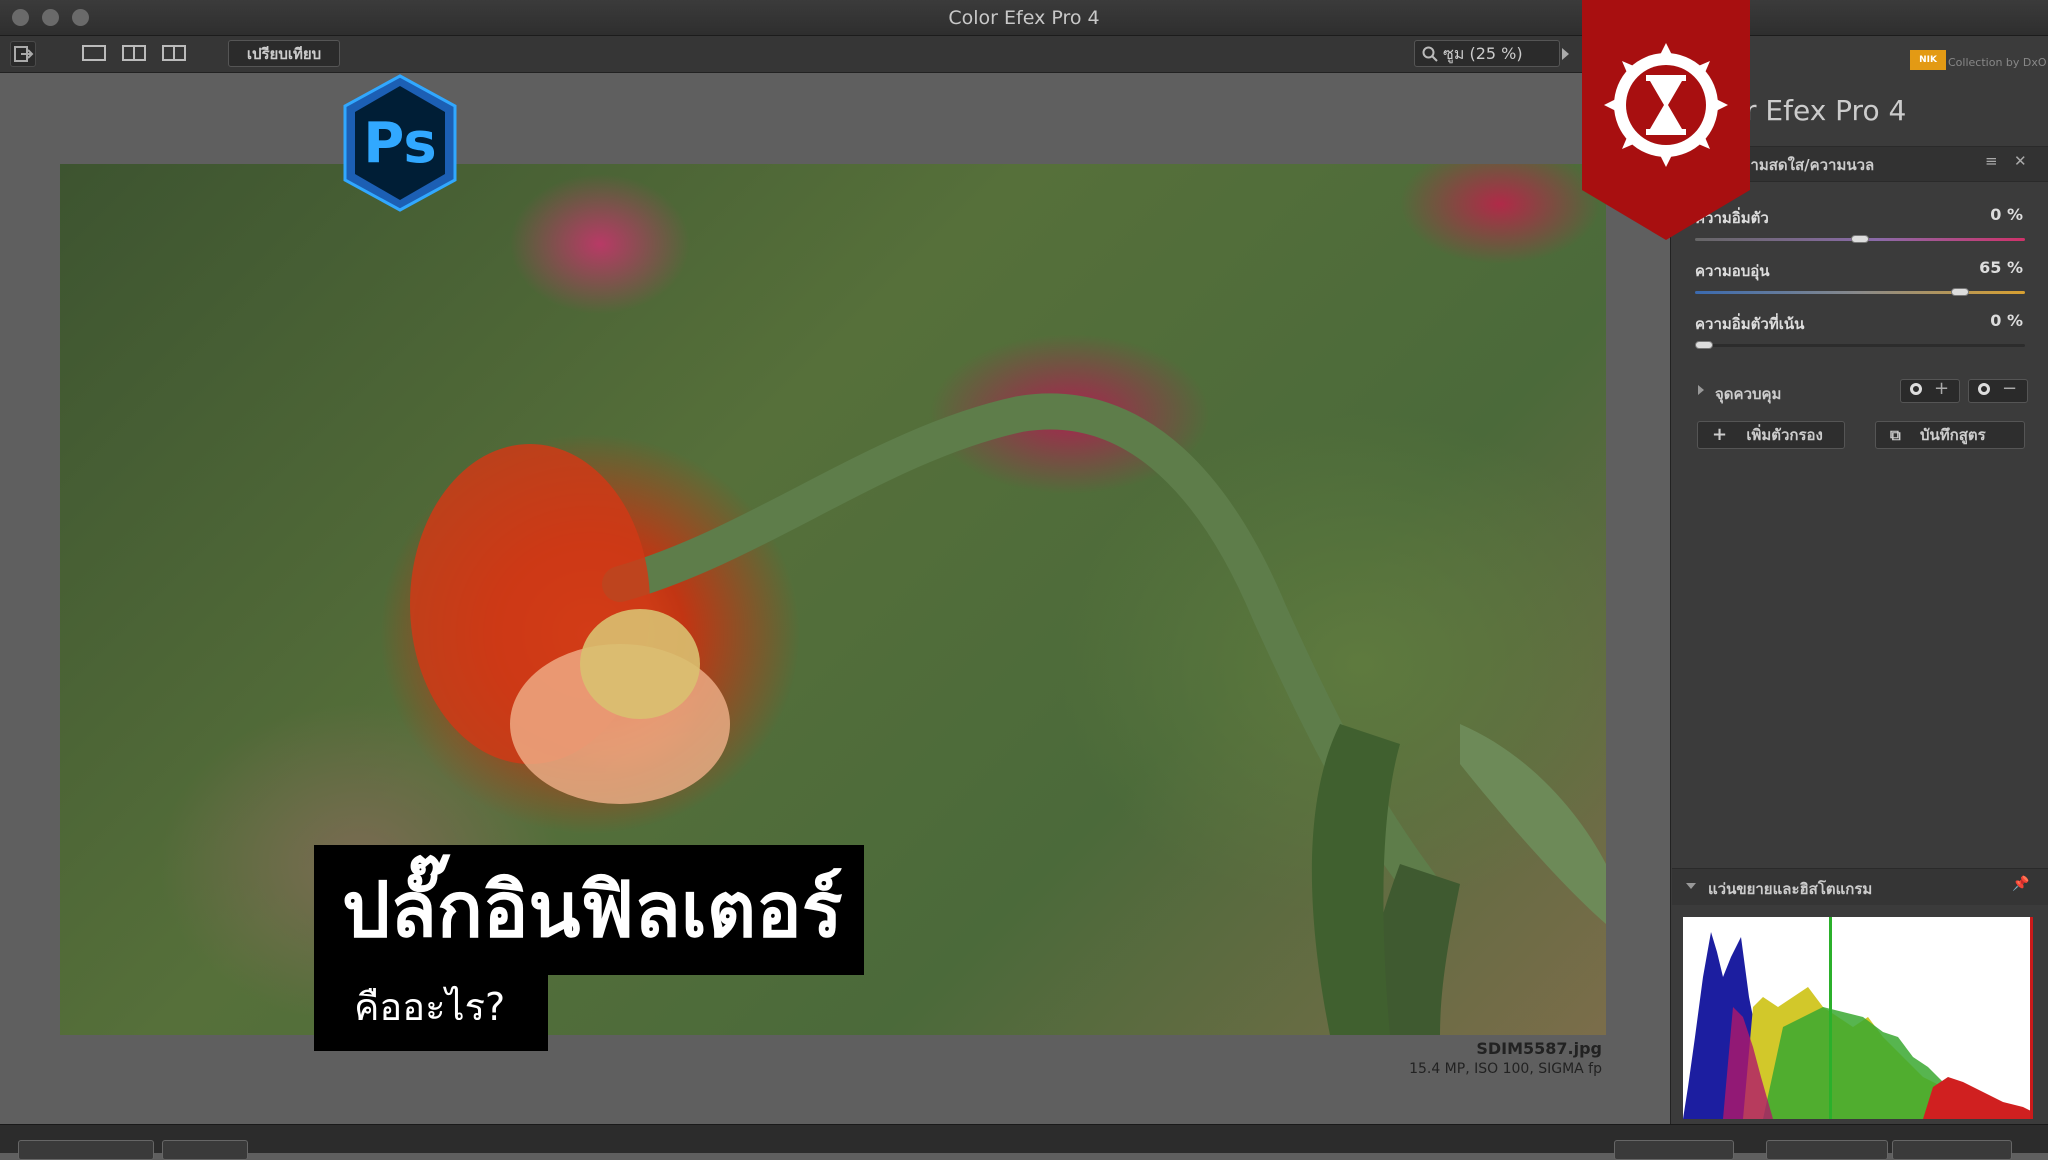 The width and height of the screenshot is (2048, 1160). What do you see at coordinates (589, 910) in the screenshot?
I see `headline-caption: ปลั๊กอินฟิลเตอร์` at bounding box center [589, 910].